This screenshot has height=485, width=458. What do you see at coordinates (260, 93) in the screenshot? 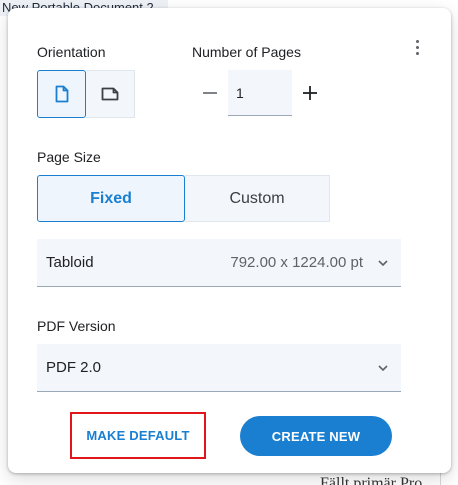
I see `pages-count-input` at bounding box center [260, 93].